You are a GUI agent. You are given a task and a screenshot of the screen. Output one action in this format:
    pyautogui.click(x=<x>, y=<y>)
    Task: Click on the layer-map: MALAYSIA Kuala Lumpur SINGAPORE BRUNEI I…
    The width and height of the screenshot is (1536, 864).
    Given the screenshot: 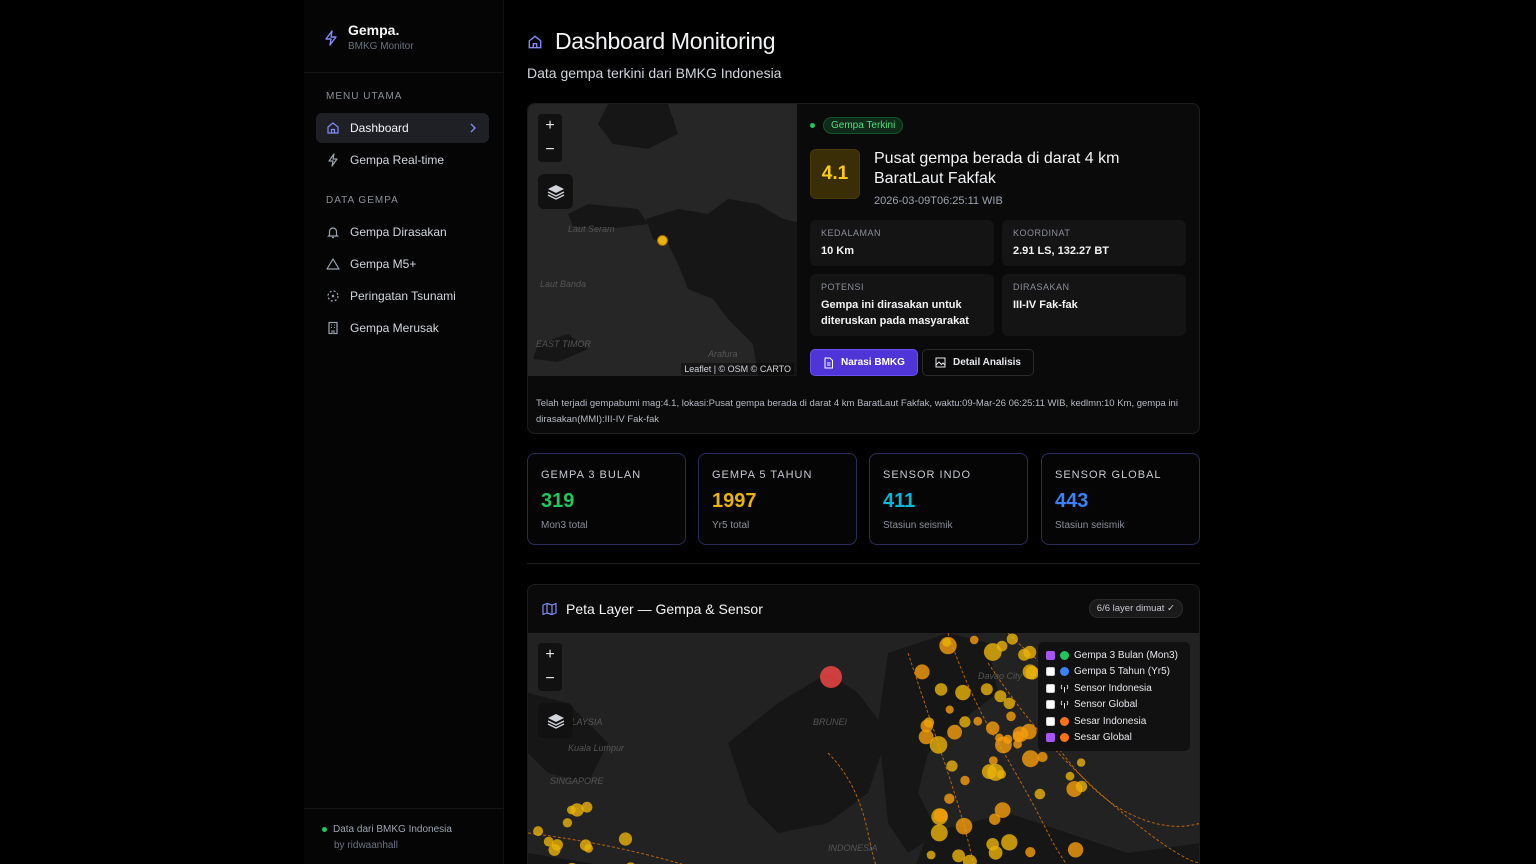 What is the action you would take?
    pyautogui.click(x=863, y=748)
    